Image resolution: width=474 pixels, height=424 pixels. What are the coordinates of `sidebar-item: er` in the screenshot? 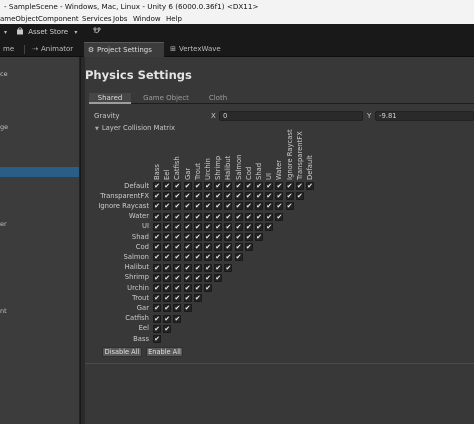 It's located at (39, 224).